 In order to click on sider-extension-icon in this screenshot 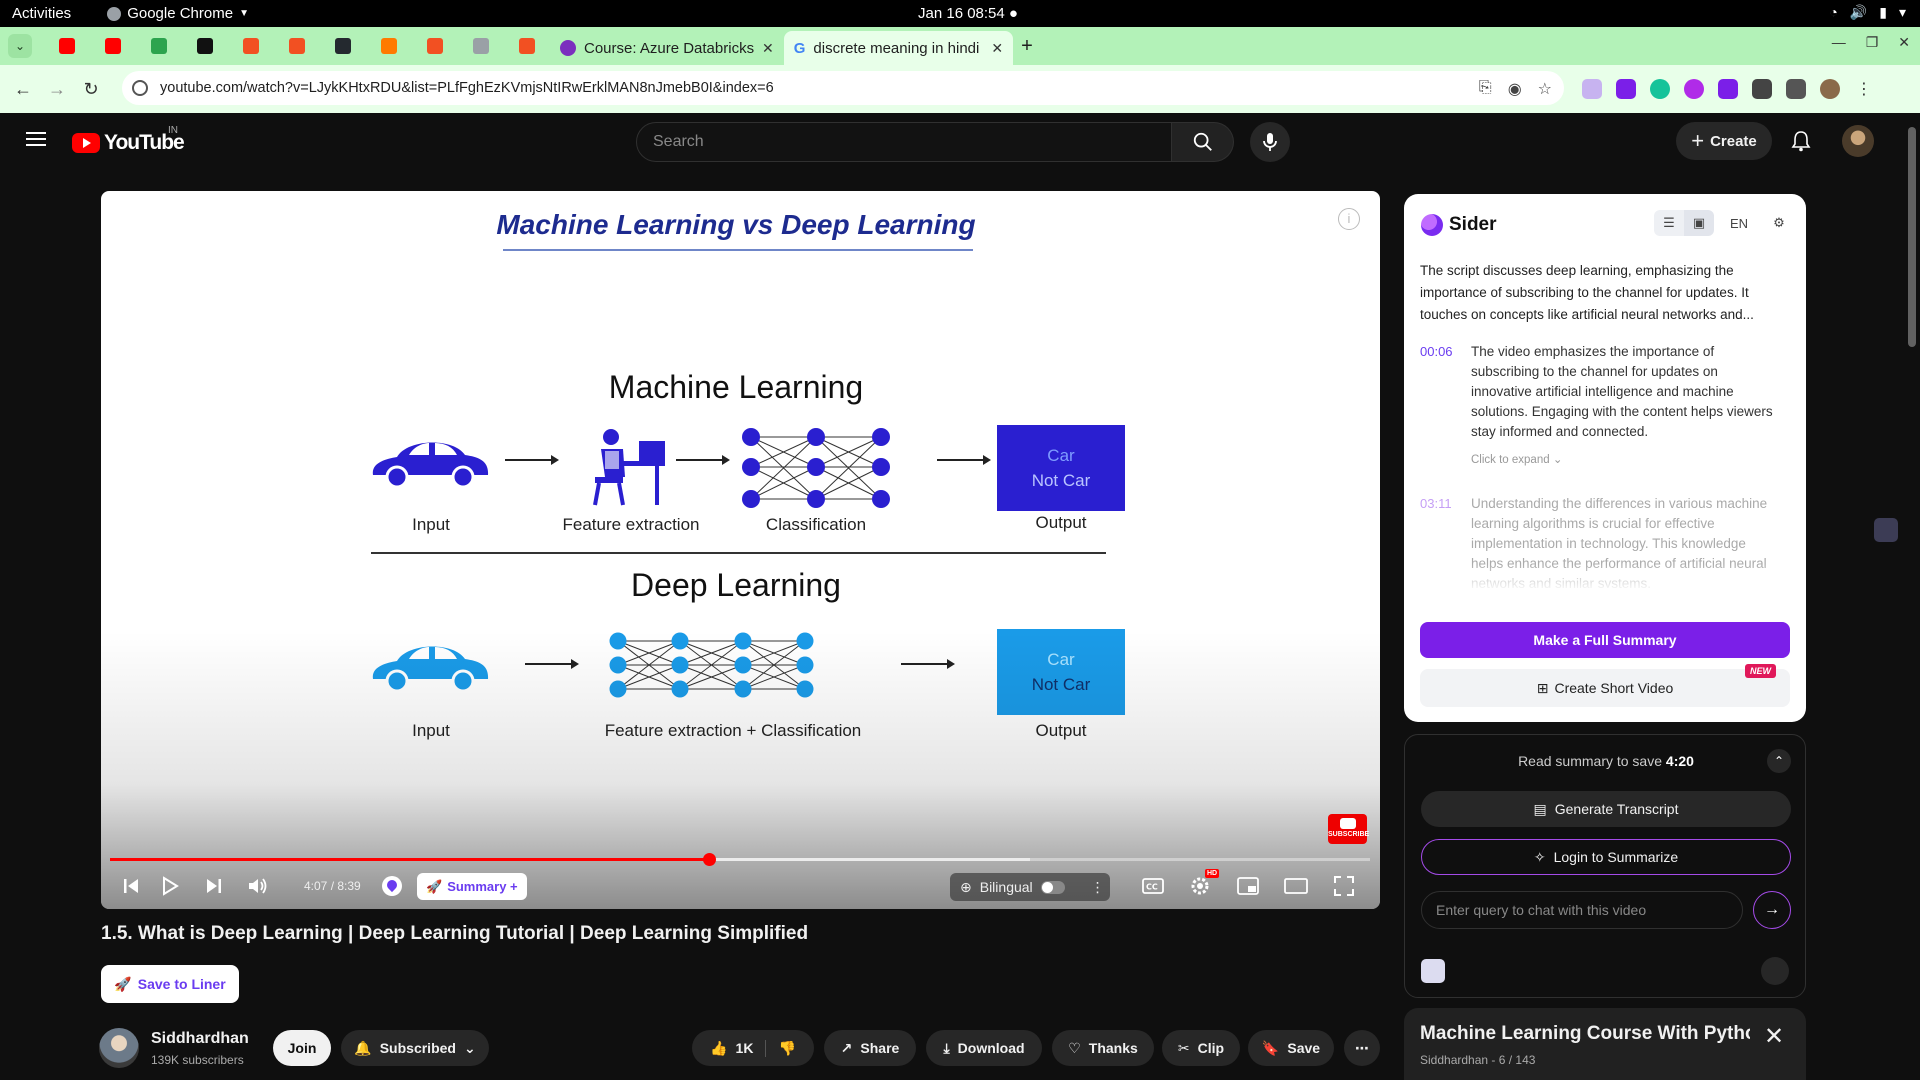, I will do `click(1694, 89)`.